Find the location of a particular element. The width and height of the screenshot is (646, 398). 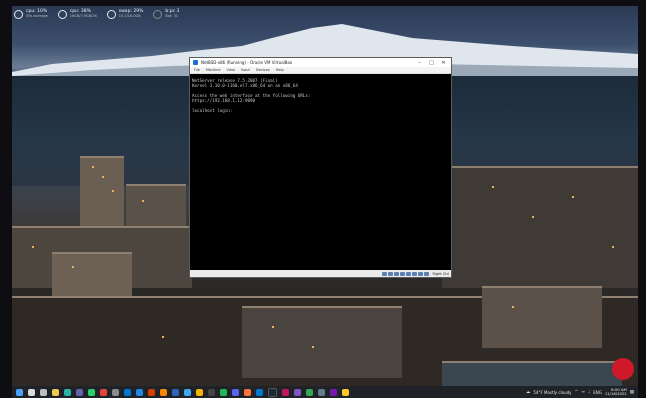

calculator-icon is located at coordinates (321, 392).